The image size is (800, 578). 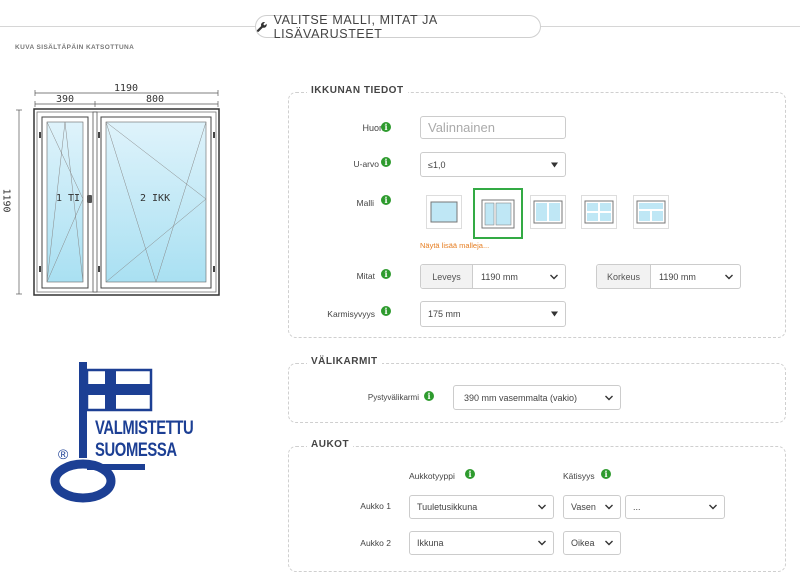 I want to click on uarvo-value: ≤1,0, so click(x=437, y=164).